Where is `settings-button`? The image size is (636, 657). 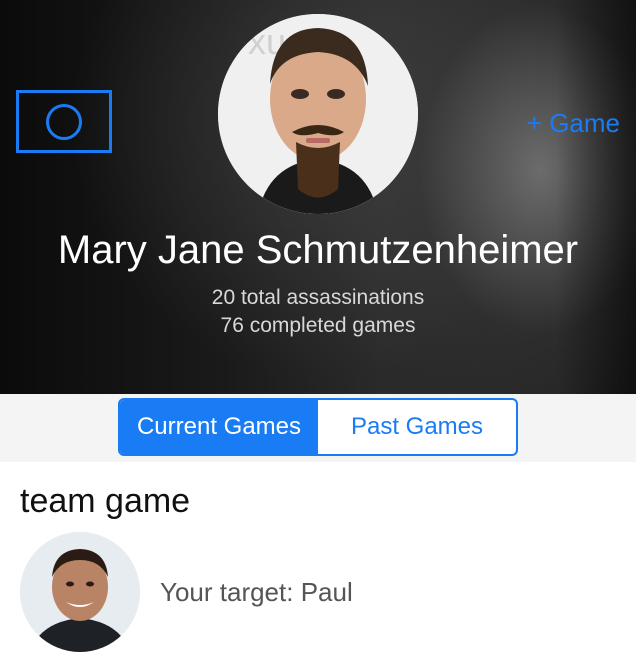
settings-button is located at coordinates (64, 121).